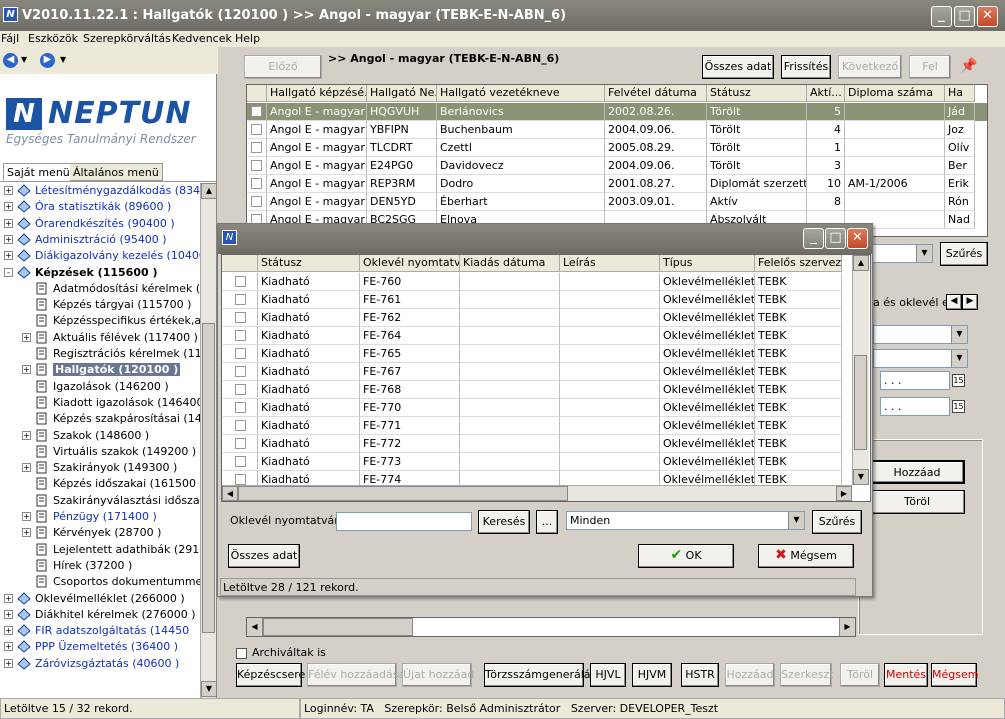 The image size is (1005, 719). I want to click on table-row: Kiadható FE-761 Oklevélmelléklet TEBK, so click(537, 300).